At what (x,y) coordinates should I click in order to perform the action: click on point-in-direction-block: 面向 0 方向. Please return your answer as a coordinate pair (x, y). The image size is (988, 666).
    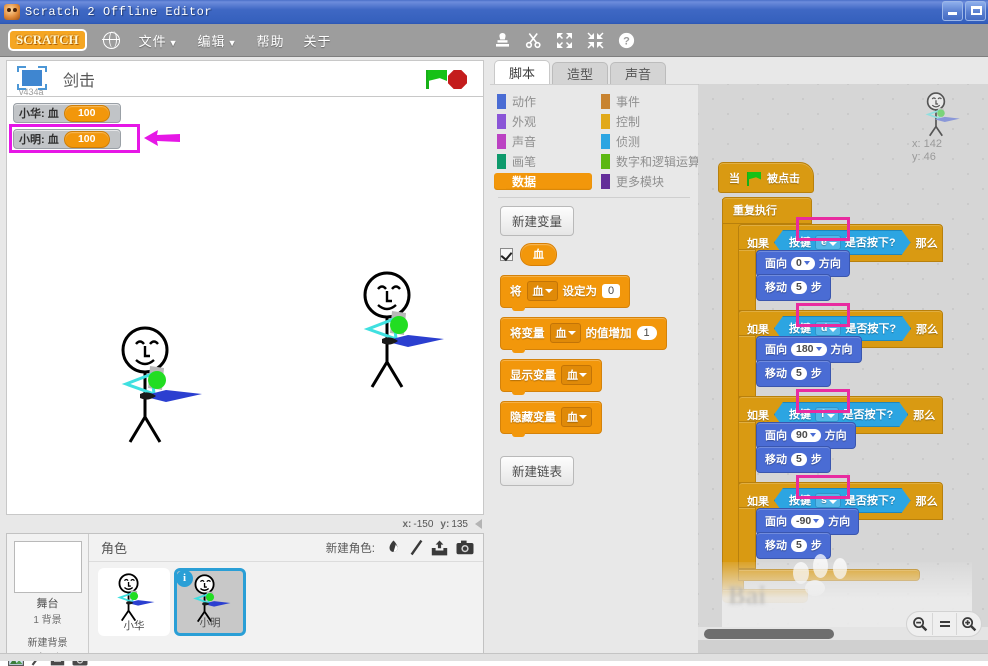
    Looking at the image, I should click on (803, 263).